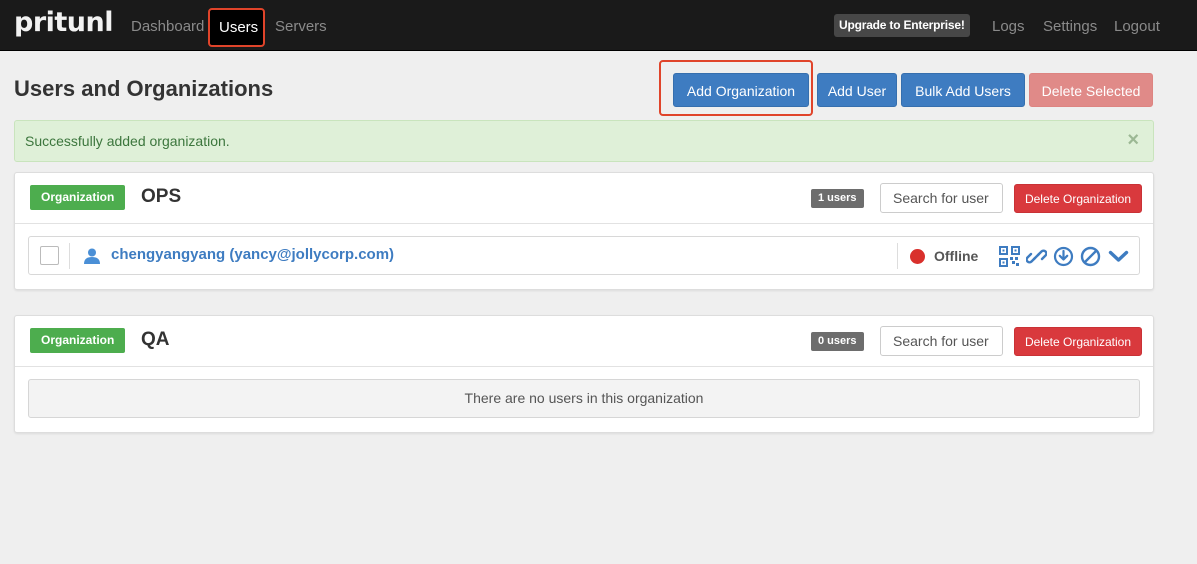 This screenshot has width=1197, height=564. I want to click on nav-servers: Servers, so click(301, 26).